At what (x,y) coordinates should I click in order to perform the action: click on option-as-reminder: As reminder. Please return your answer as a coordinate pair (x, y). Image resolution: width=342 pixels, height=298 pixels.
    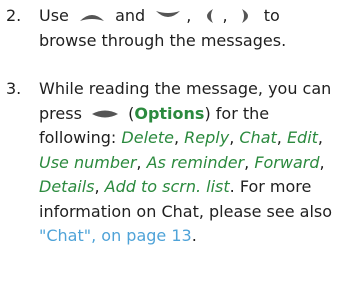
    Looking at the image, I should click on (195, 162).